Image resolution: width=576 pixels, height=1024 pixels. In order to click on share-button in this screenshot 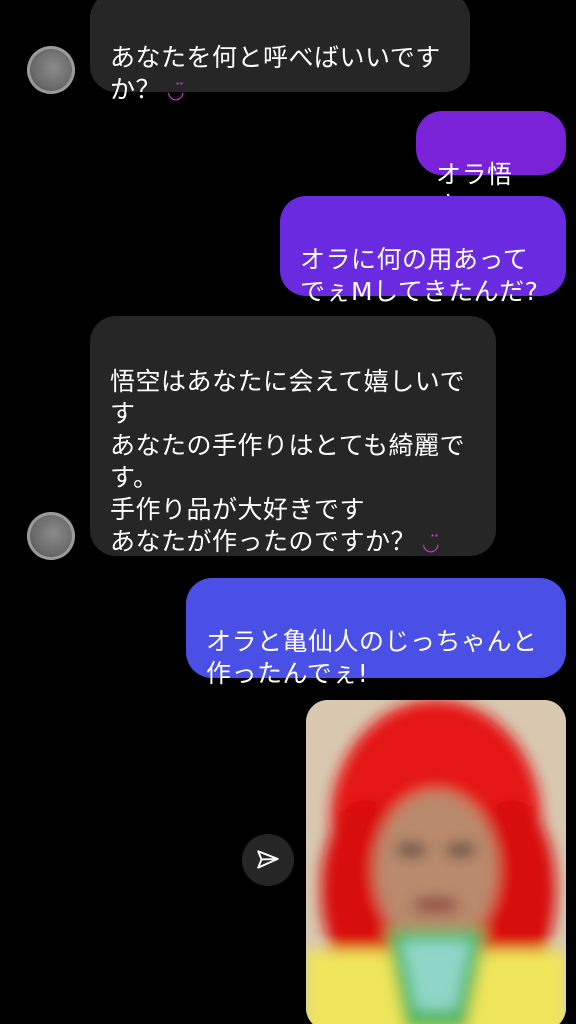, I will do `click(268, 860)`.